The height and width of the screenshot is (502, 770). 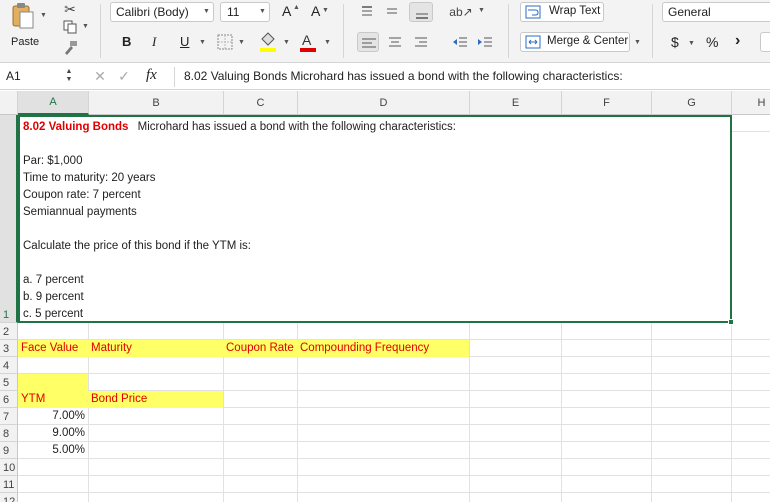 I want to click on align-right-icon, so click(x=421, y=42).